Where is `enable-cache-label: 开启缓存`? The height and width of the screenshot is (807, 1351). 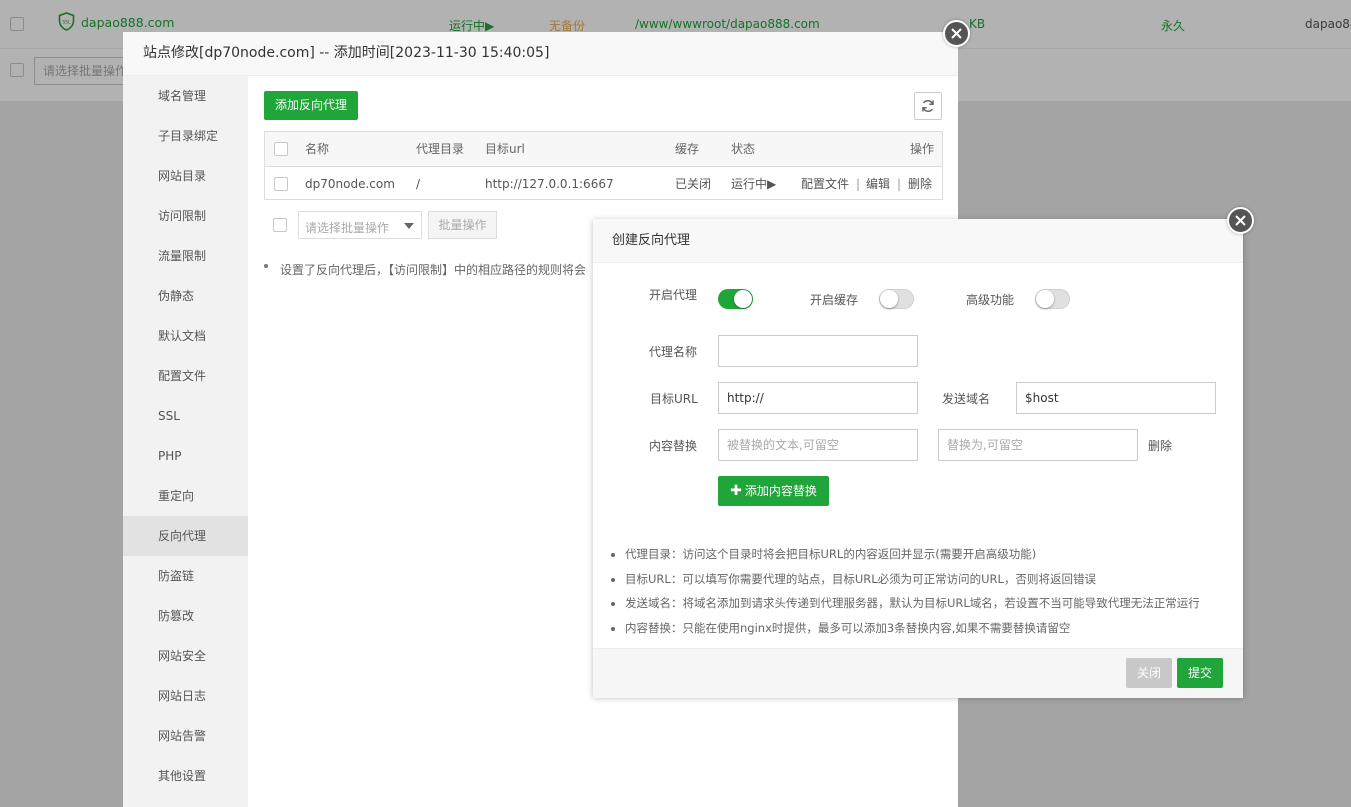 enable-cache-label: 开启缓存 is located at coordinates (834, 300).